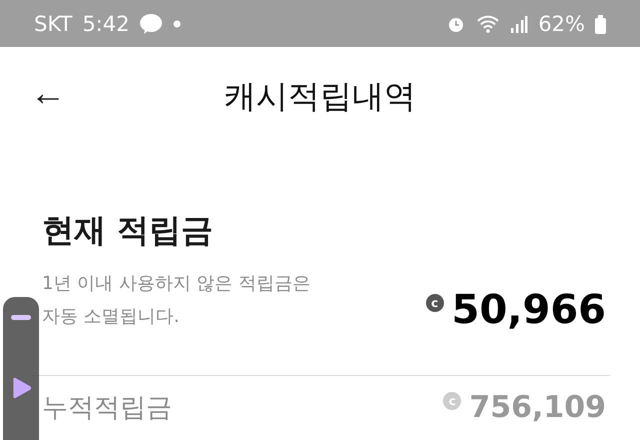 This screenshot has width=640, height=440. I want to click on page-title: 캐시적립내역, so click(320, 96).